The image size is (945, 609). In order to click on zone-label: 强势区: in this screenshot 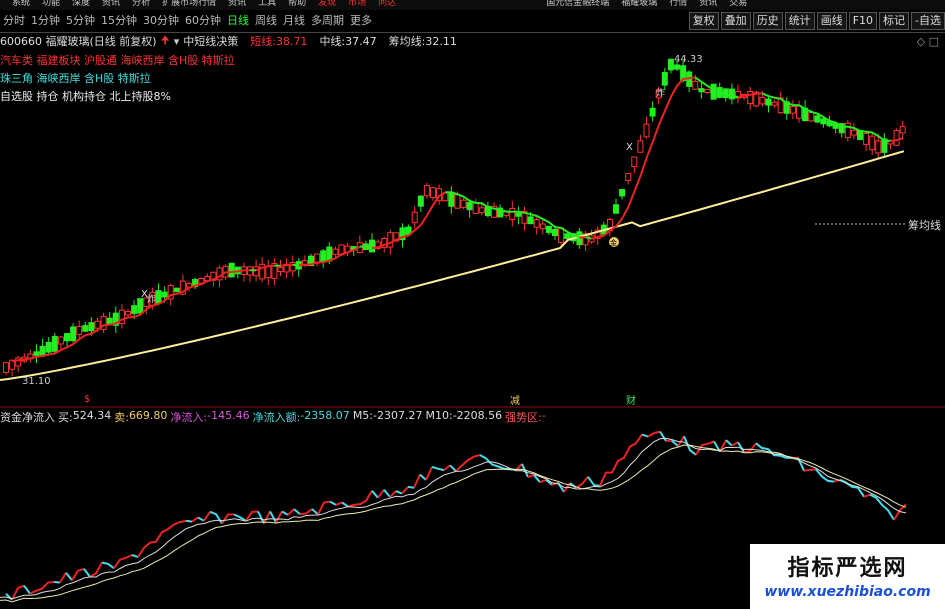, I will do `click(523, 417)`.